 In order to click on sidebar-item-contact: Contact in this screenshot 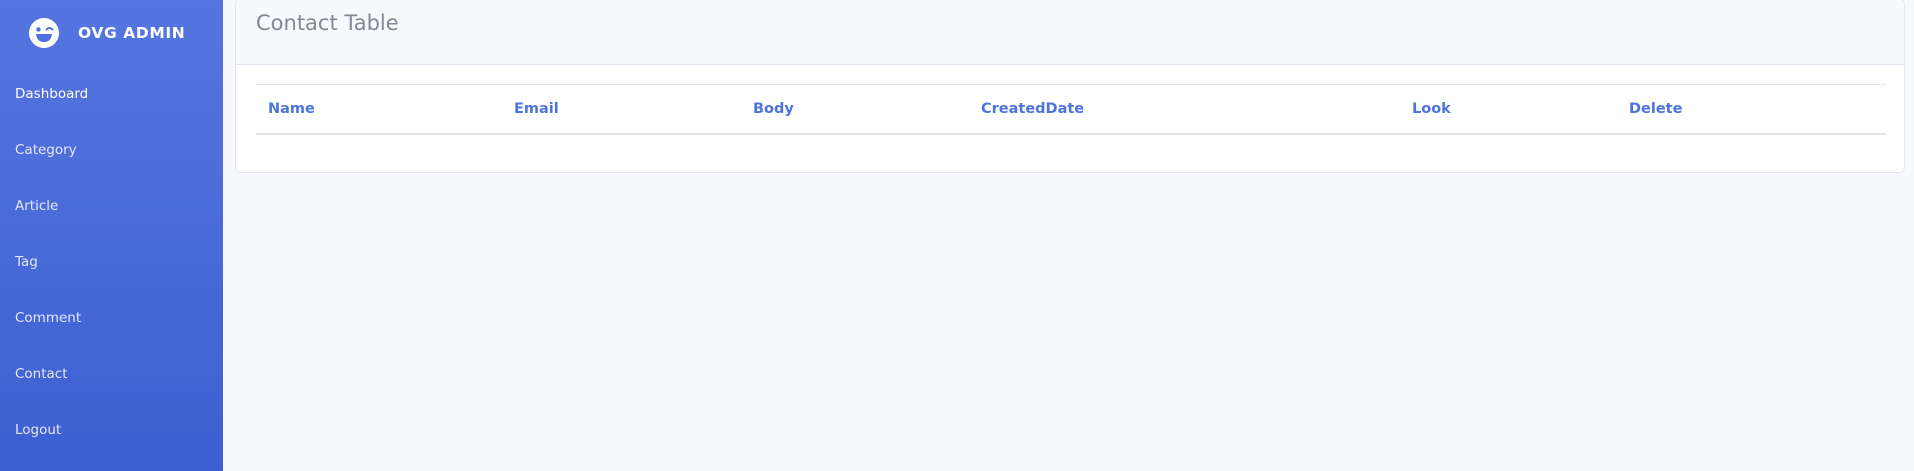, I will do `click(111, 374)`.